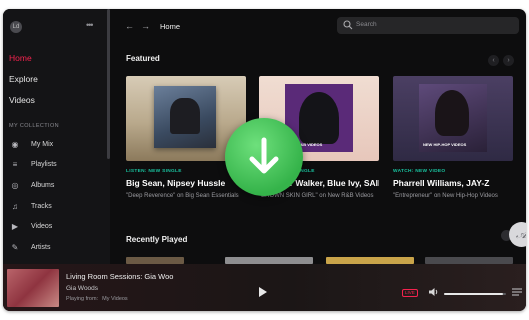 The width and height of the screenshot is (529, 320). Describe the element at coordinates (20, 58) in the screenshot. I see `nav-home: Home` at that location.